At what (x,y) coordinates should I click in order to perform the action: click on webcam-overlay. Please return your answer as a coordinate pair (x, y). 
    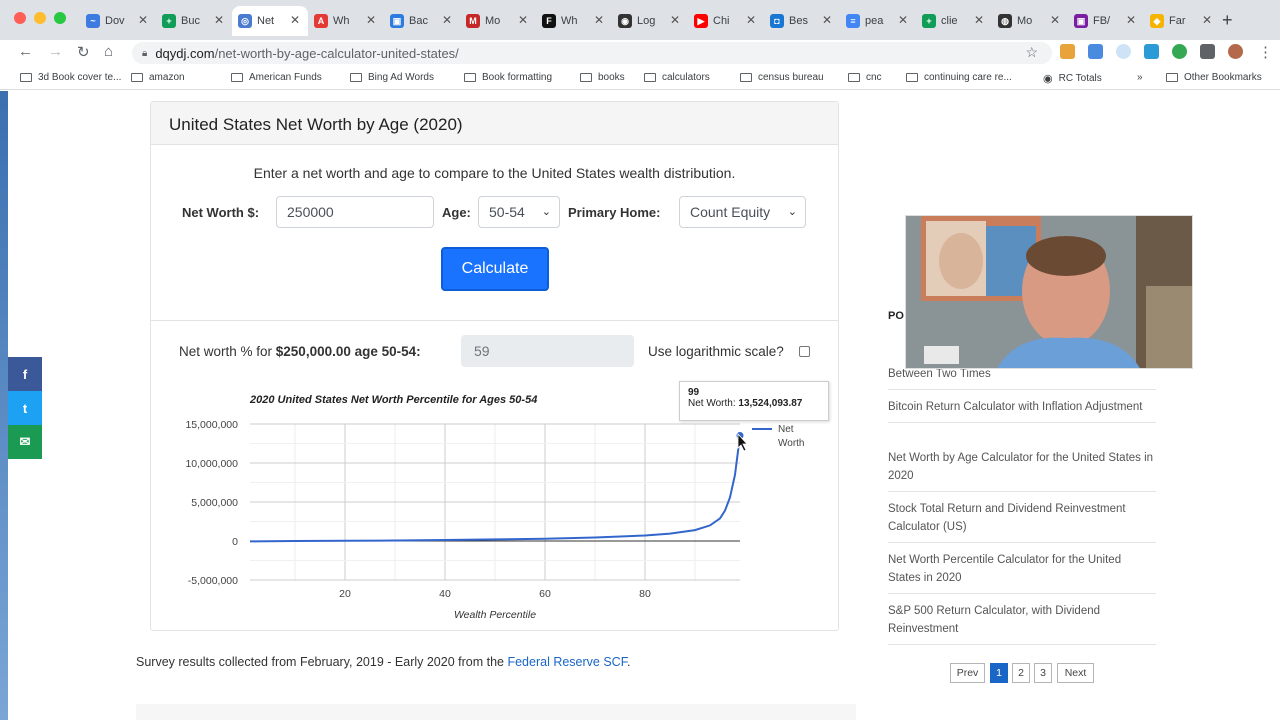
    Looking at the image, I should click on (1049, 292).